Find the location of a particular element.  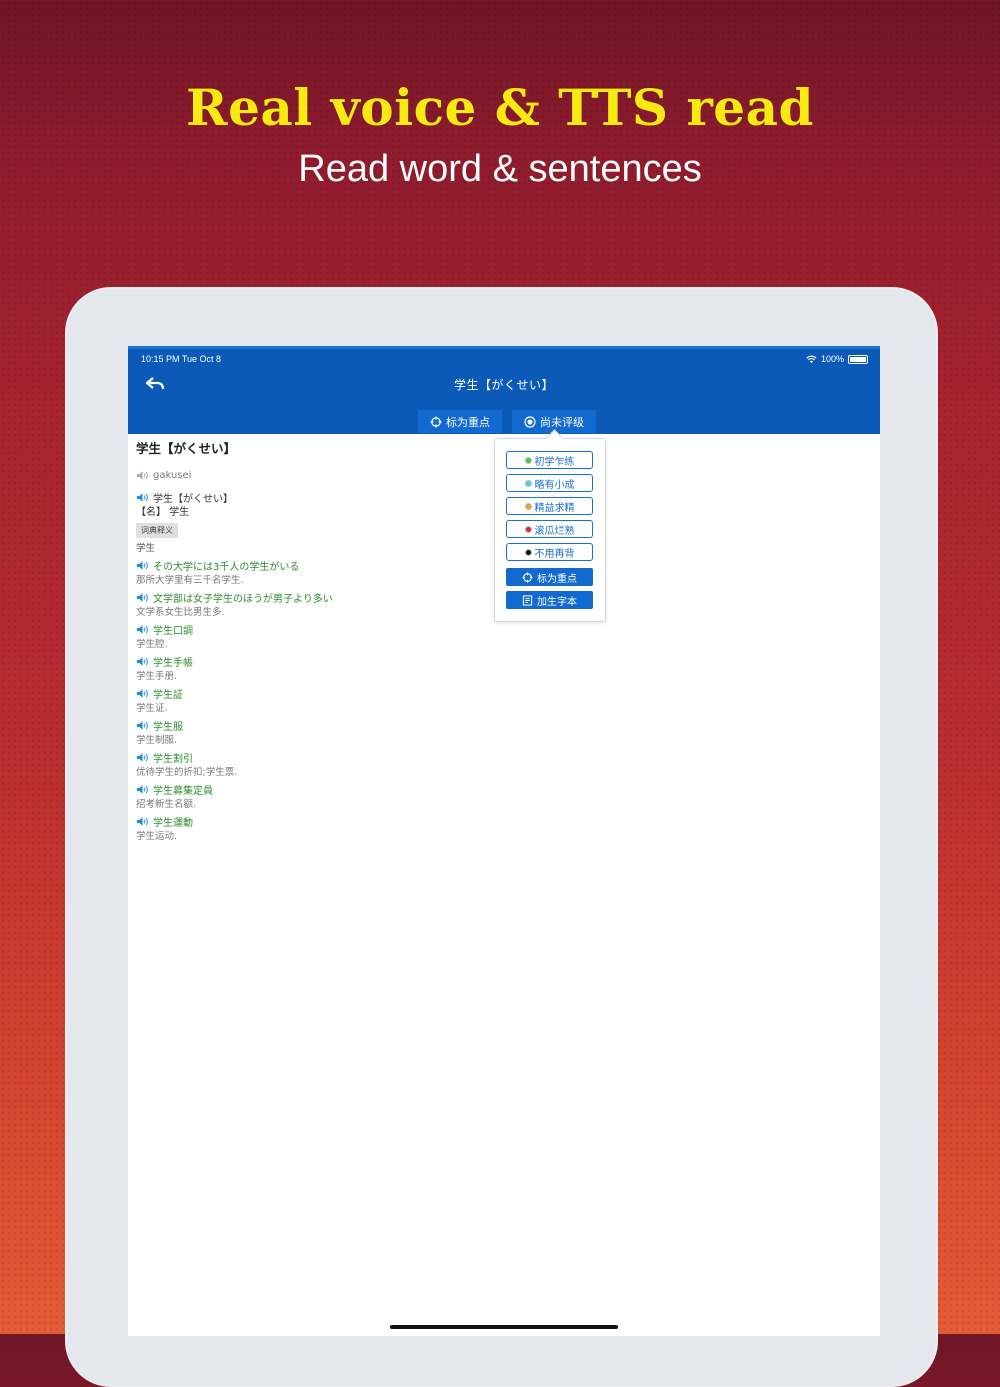

marketing-headline: Real voice & TTS read is located at coordinates (500, 107).